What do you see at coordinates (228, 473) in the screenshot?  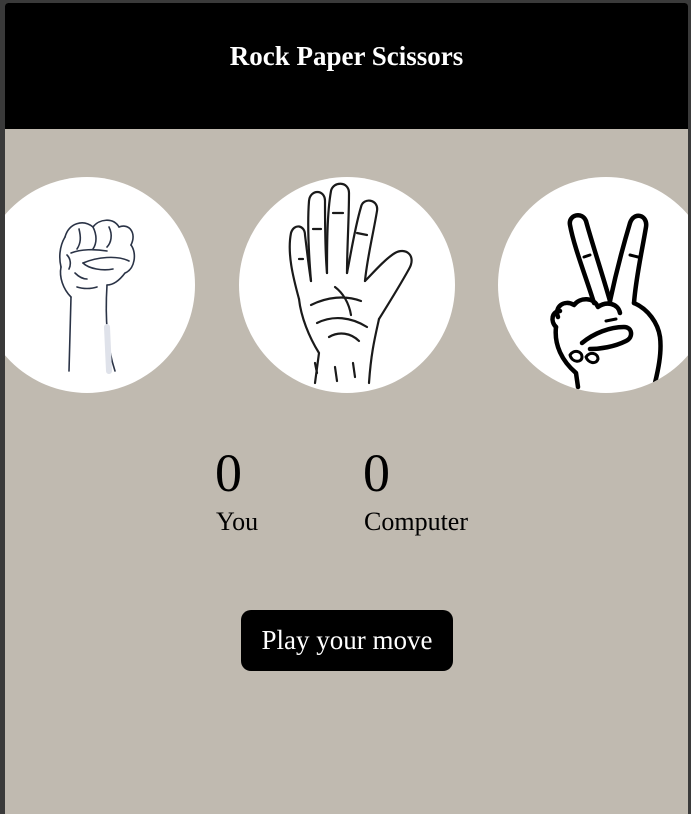 I see `you-score-value: 0` at bounding box center [228, 473].